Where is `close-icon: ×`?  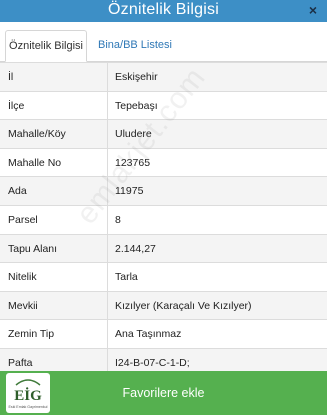 close-icon: × is located at coordinates (313, 10).